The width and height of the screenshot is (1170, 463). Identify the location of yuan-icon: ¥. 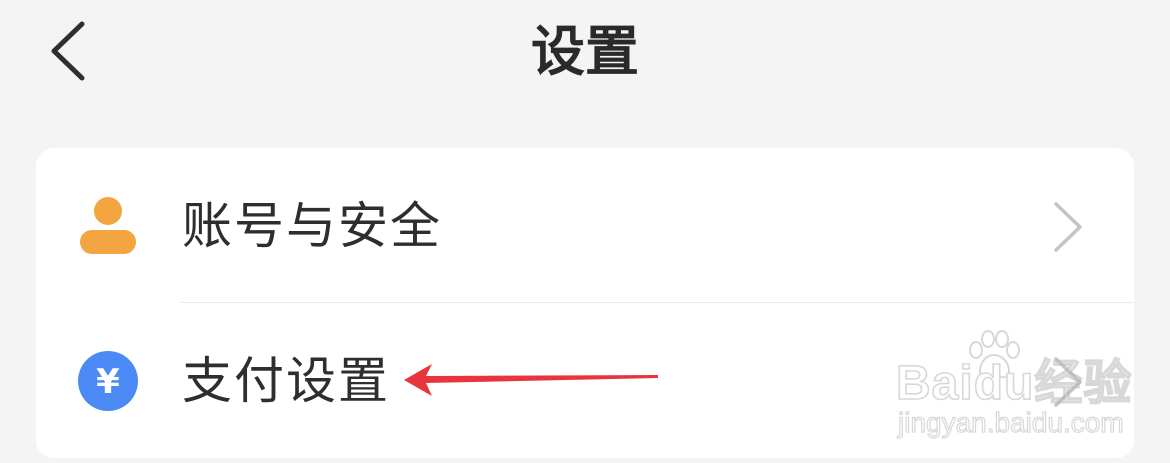
(108, 381).